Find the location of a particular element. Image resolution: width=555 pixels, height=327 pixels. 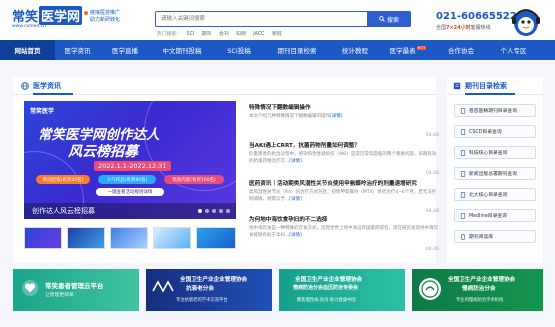

journal-link-label: 期刊阅读库 is located at coordinates (481, 237).